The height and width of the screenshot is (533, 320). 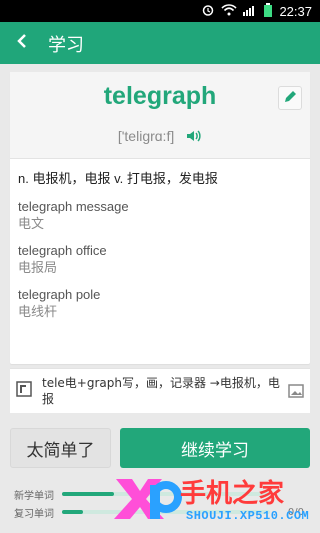 What do you see at coordinates (295, 11) in the screenshot?
I see `status-time: 22:37` at bounding box center [295, 11].